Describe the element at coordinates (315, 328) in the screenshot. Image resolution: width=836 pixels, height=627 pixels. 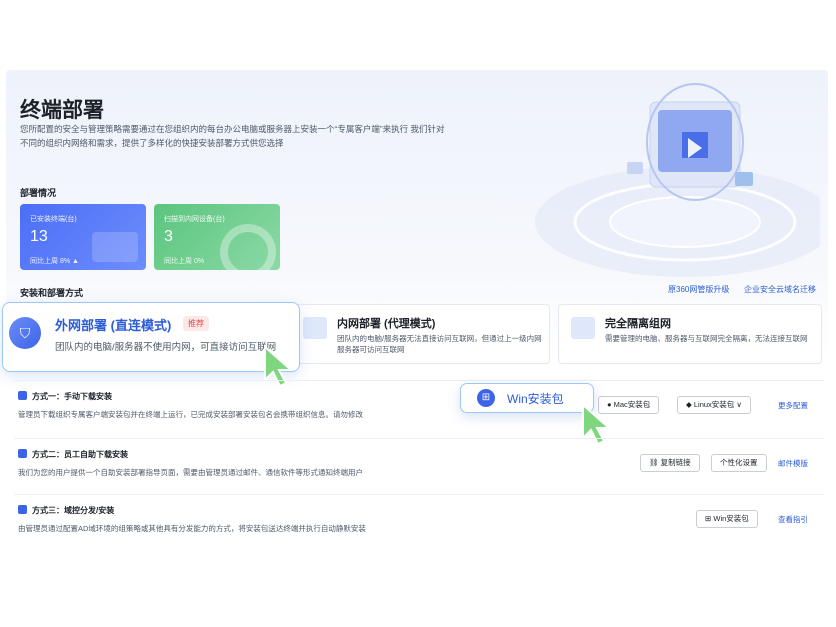
I see `proxy-icon` at that location.